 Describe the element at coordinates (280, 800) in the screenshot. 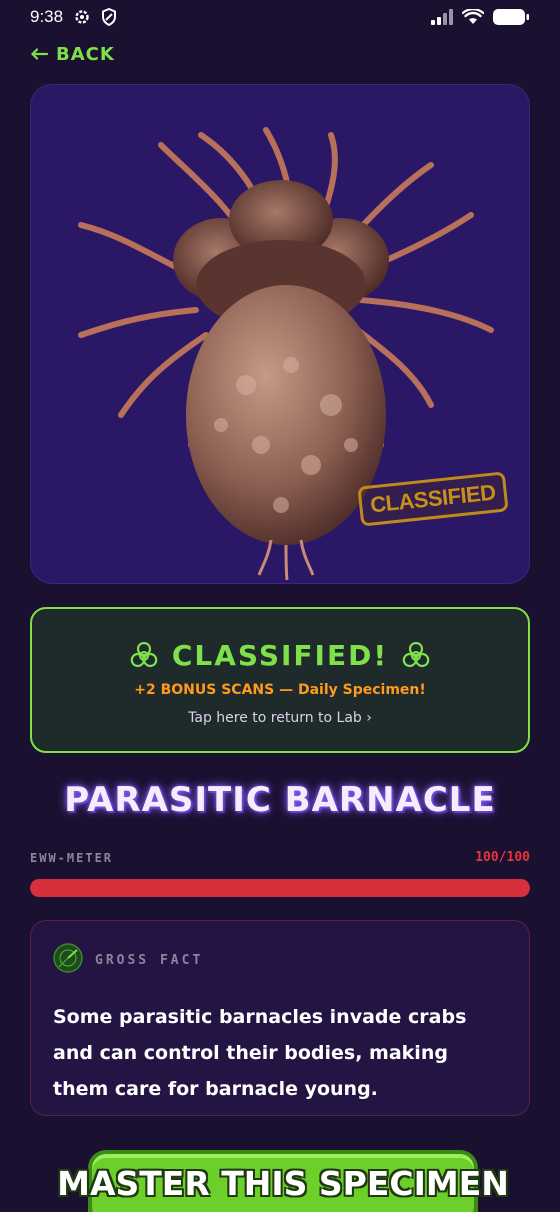

I see `specimen-title: PARASITIC BARNACLE` at that location.